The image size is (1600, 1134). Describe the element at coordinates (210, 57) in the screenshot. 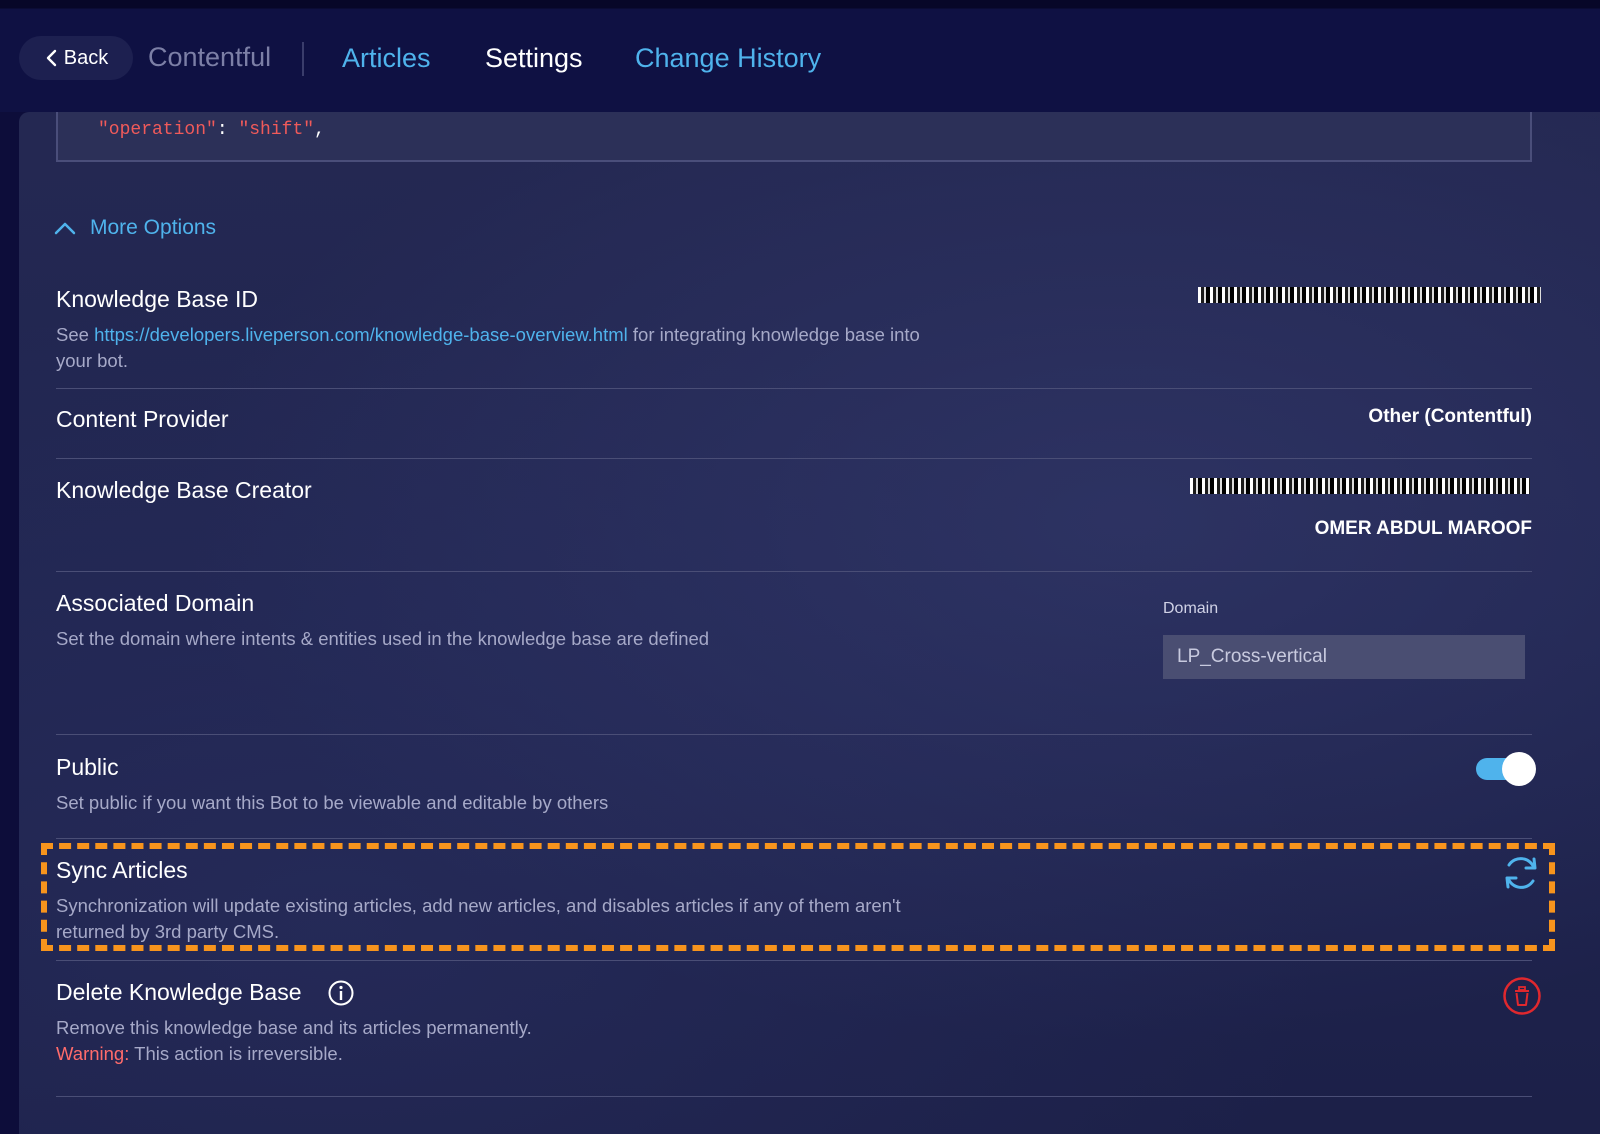

I see `brand-name: Contentful` at that location.